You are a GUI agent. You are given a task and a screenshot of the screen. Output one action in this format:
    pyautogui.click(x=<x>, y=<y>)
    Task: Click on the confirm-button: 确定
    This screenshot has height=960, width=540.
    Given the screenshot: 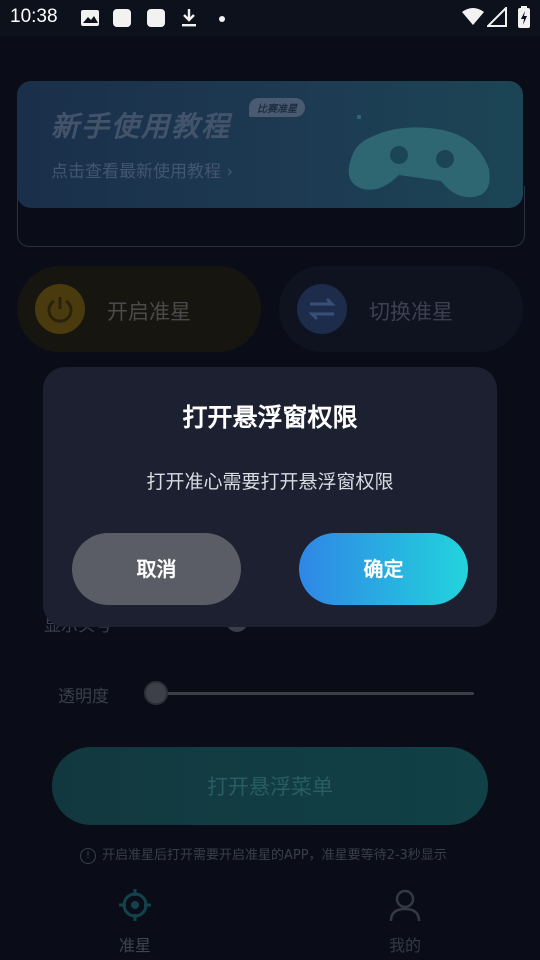 What is the action you would take?
    pyautogui.click(x=383, y=569)
    